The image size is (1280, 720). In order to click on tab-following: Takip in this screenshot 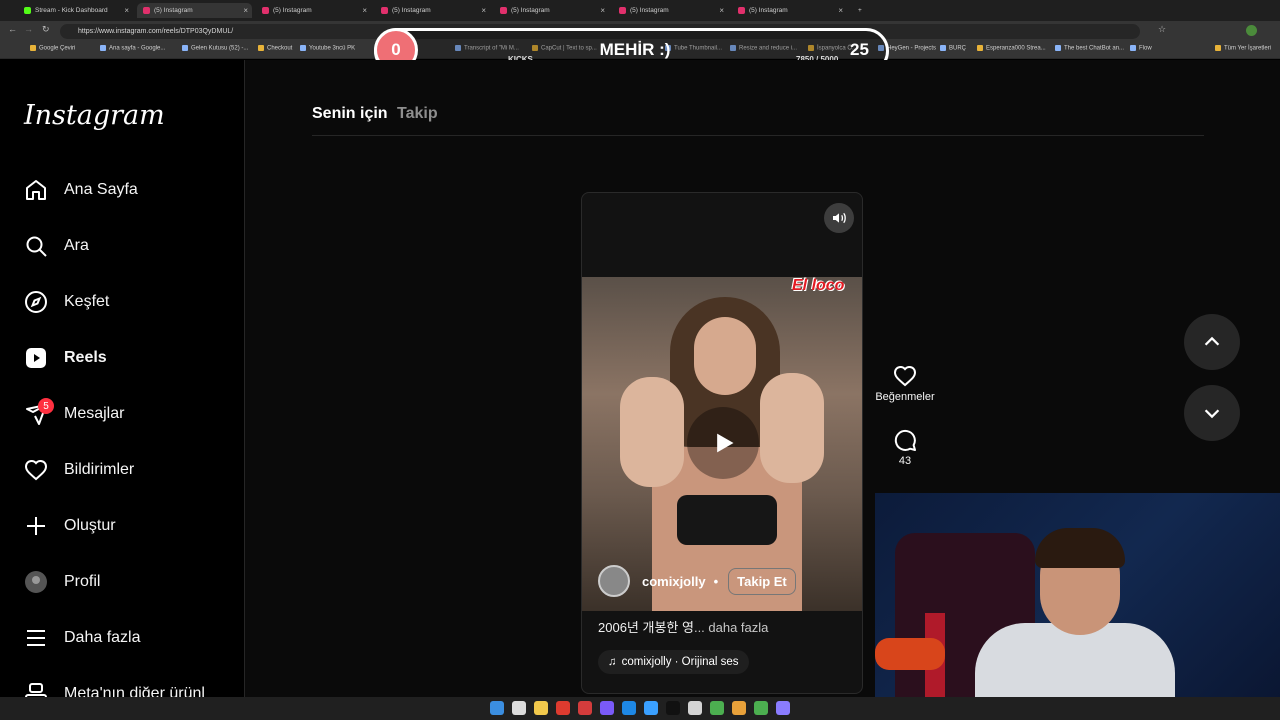, I will do `click(417, 114)`.